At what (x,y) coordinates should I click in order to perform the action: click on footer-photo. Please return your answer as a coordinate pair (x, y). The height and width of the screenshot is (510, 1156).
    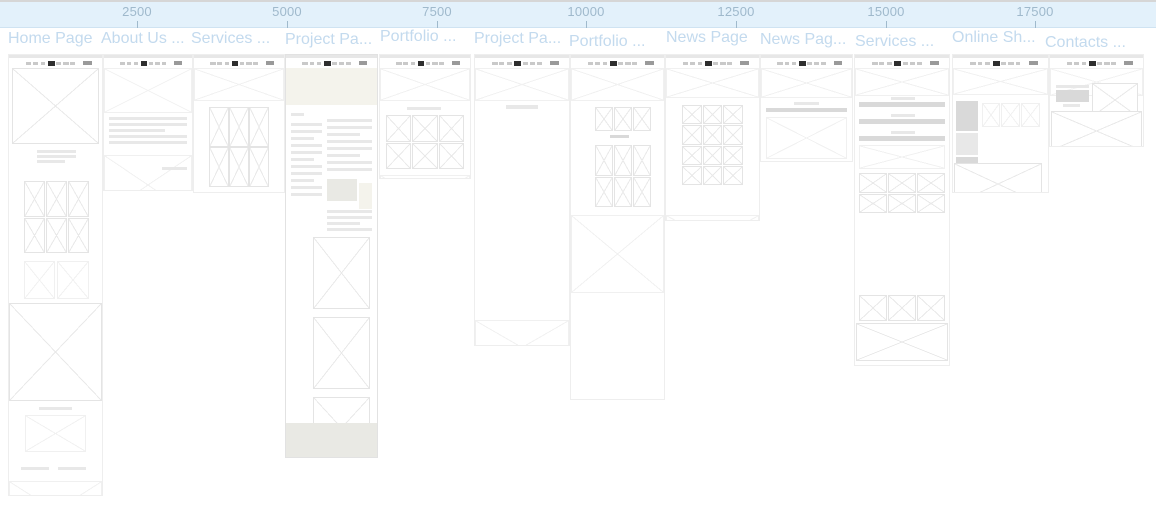
    Looking at the image, I should click on (331, 440).